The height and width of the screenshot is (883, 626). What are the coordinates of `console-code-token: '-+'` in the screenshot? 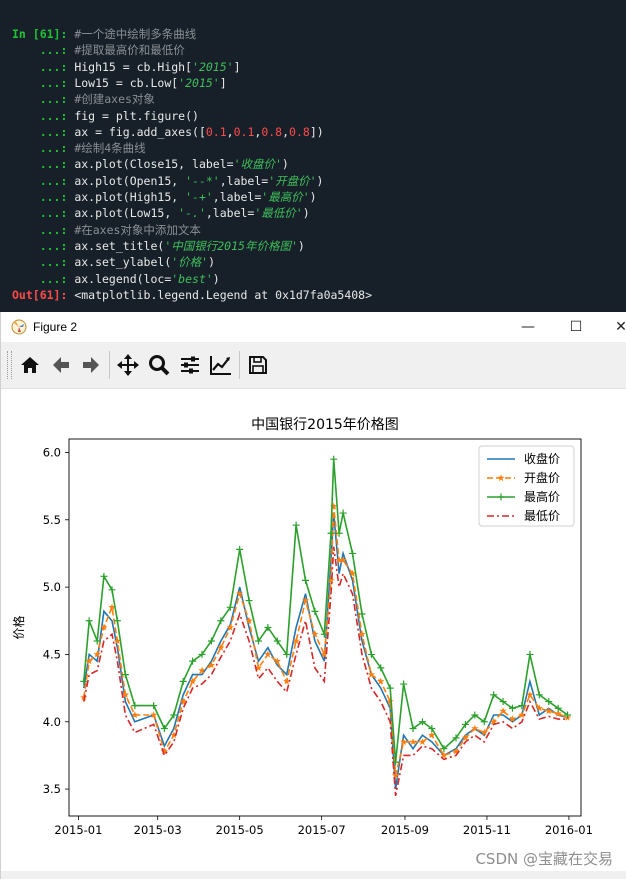 It's located at (199, 197).